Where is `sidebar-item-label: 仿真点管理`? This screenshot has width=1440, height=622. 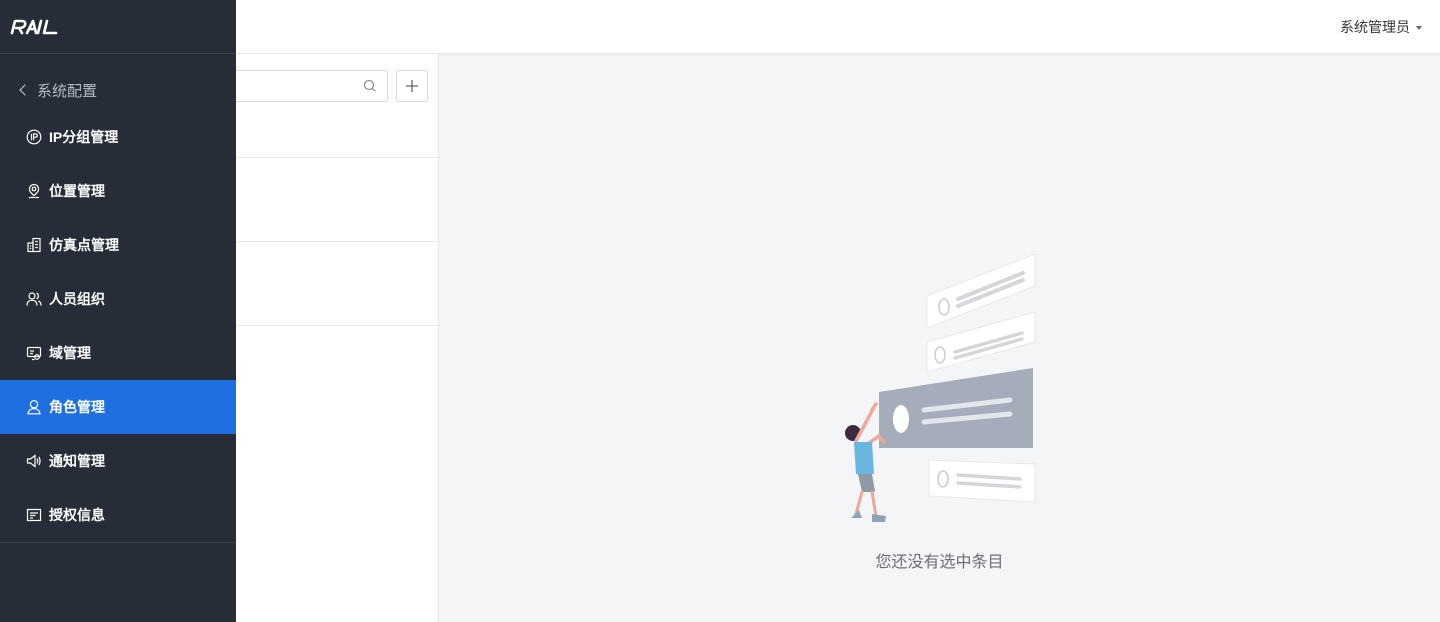
sidebar-item-label: 仿真点管理 is located at coordinates (84, 245).